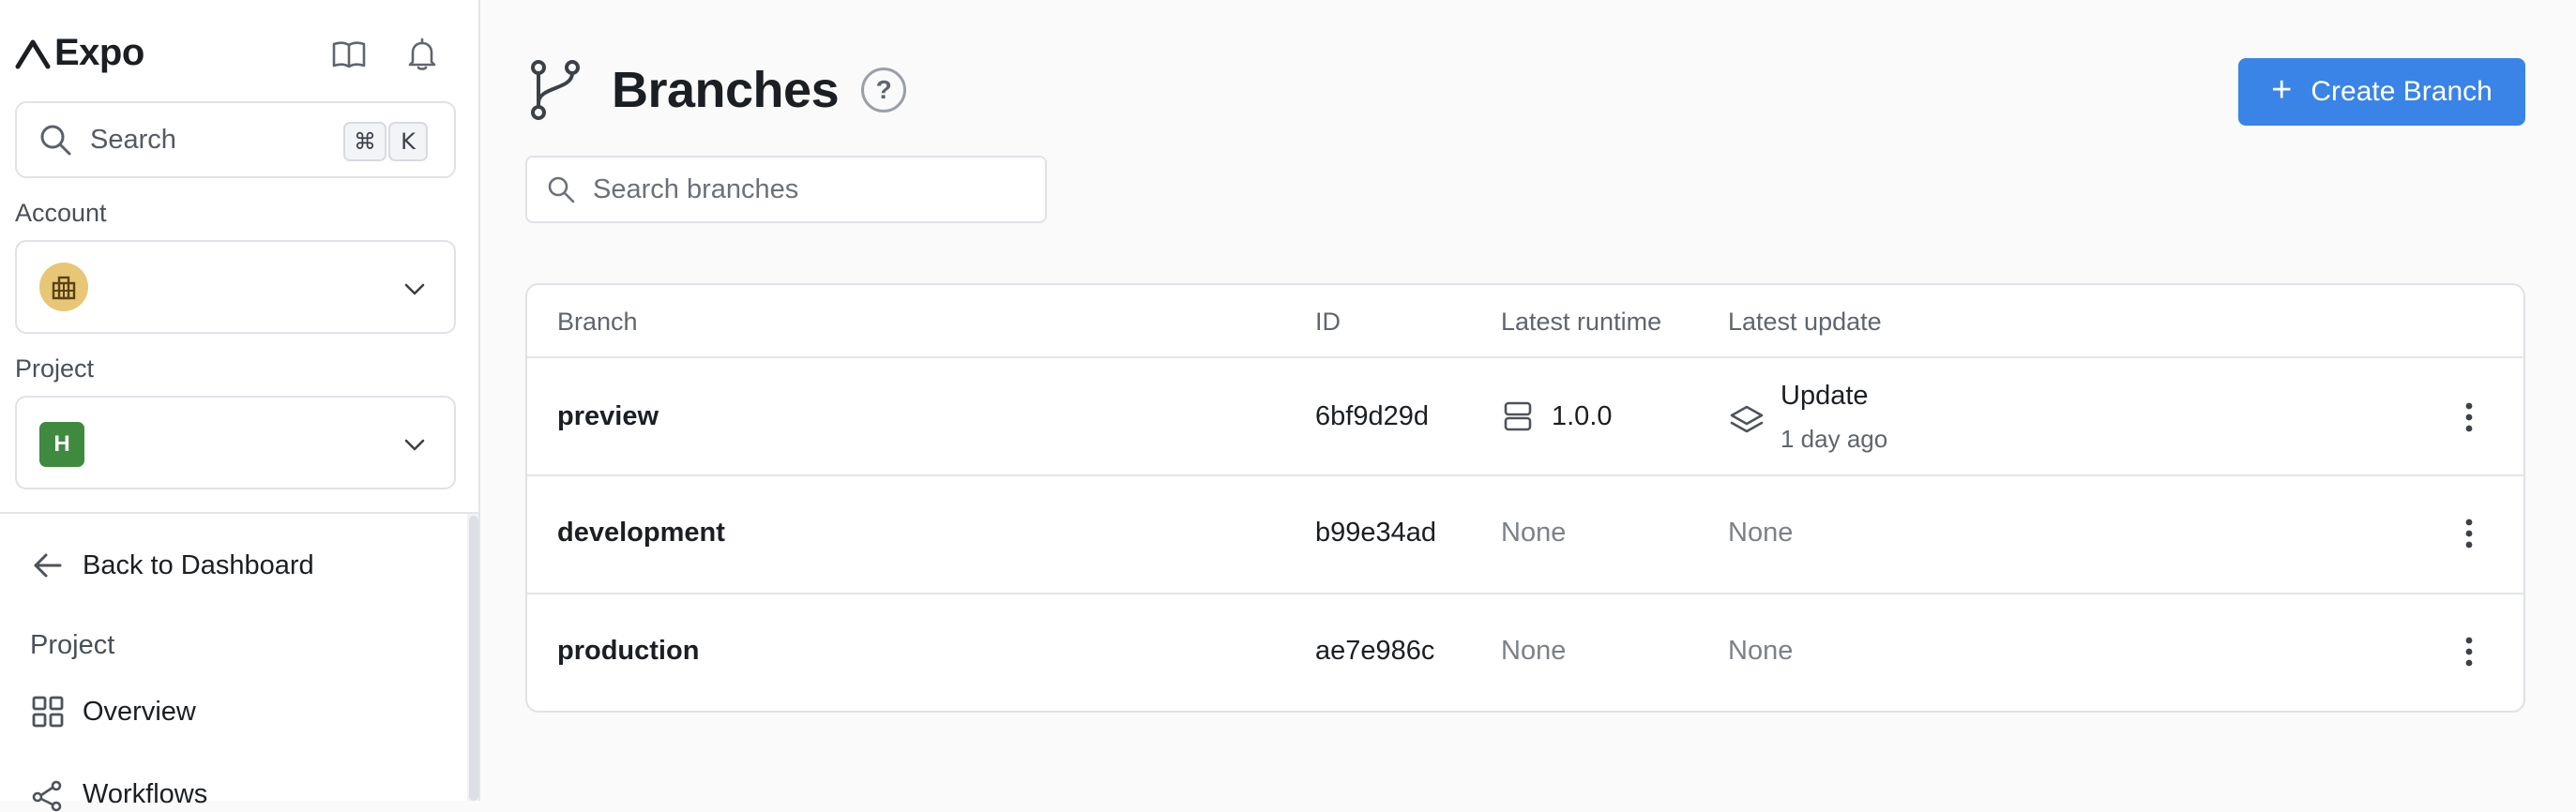 The width and height of the screenshot is (2576, 812). Describe the element at coordinates (641, 534) in the screenshot. I see `branch-name: development` at that location.